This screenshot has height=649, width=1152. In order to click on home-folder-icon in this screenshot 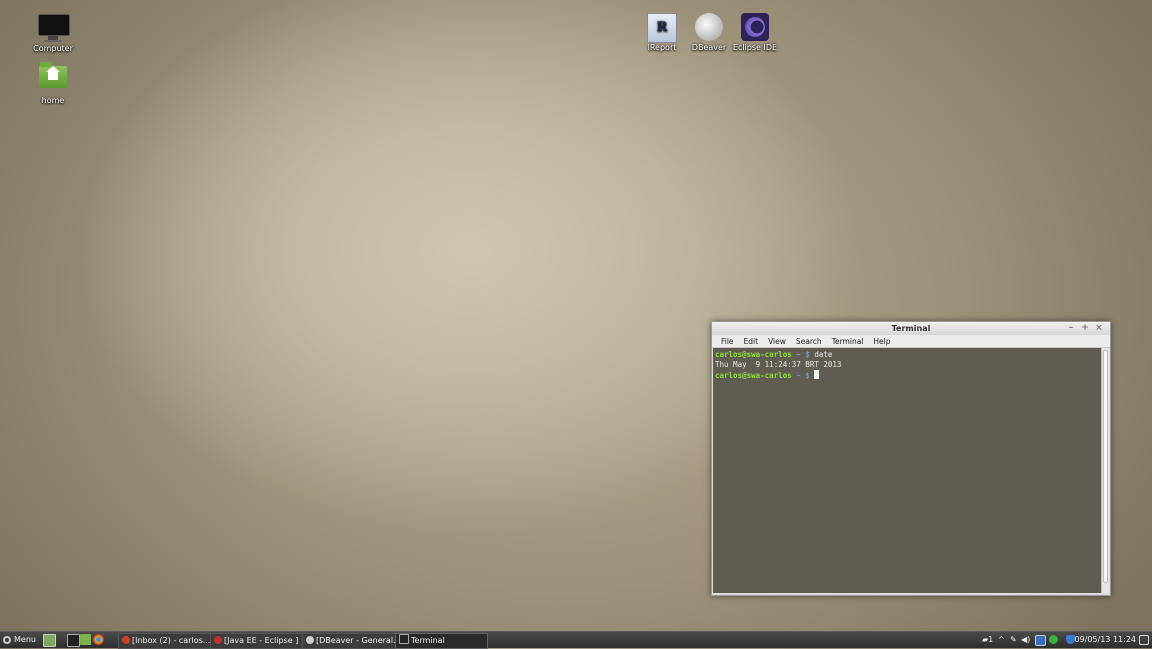, I will do `click(53, 78)`.